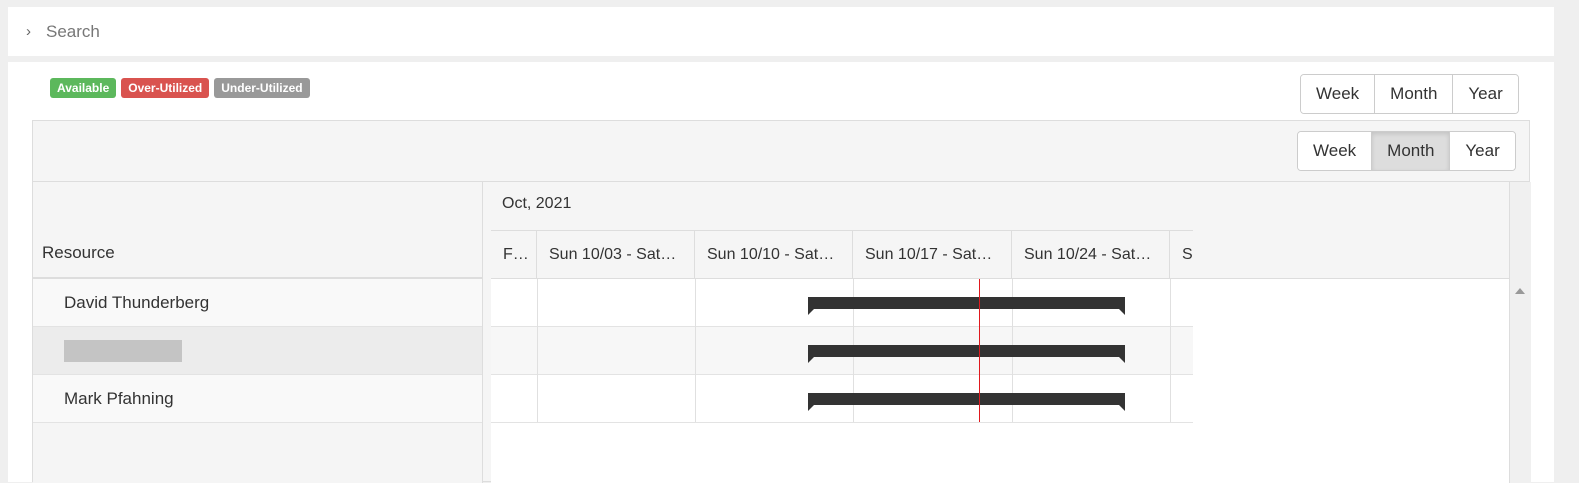 The image size is (1579, 483). What do you see at coordinates (537, 203) in the screenshot?
I see `month-label: Oct, 2021` at bounding box center [537, 203].